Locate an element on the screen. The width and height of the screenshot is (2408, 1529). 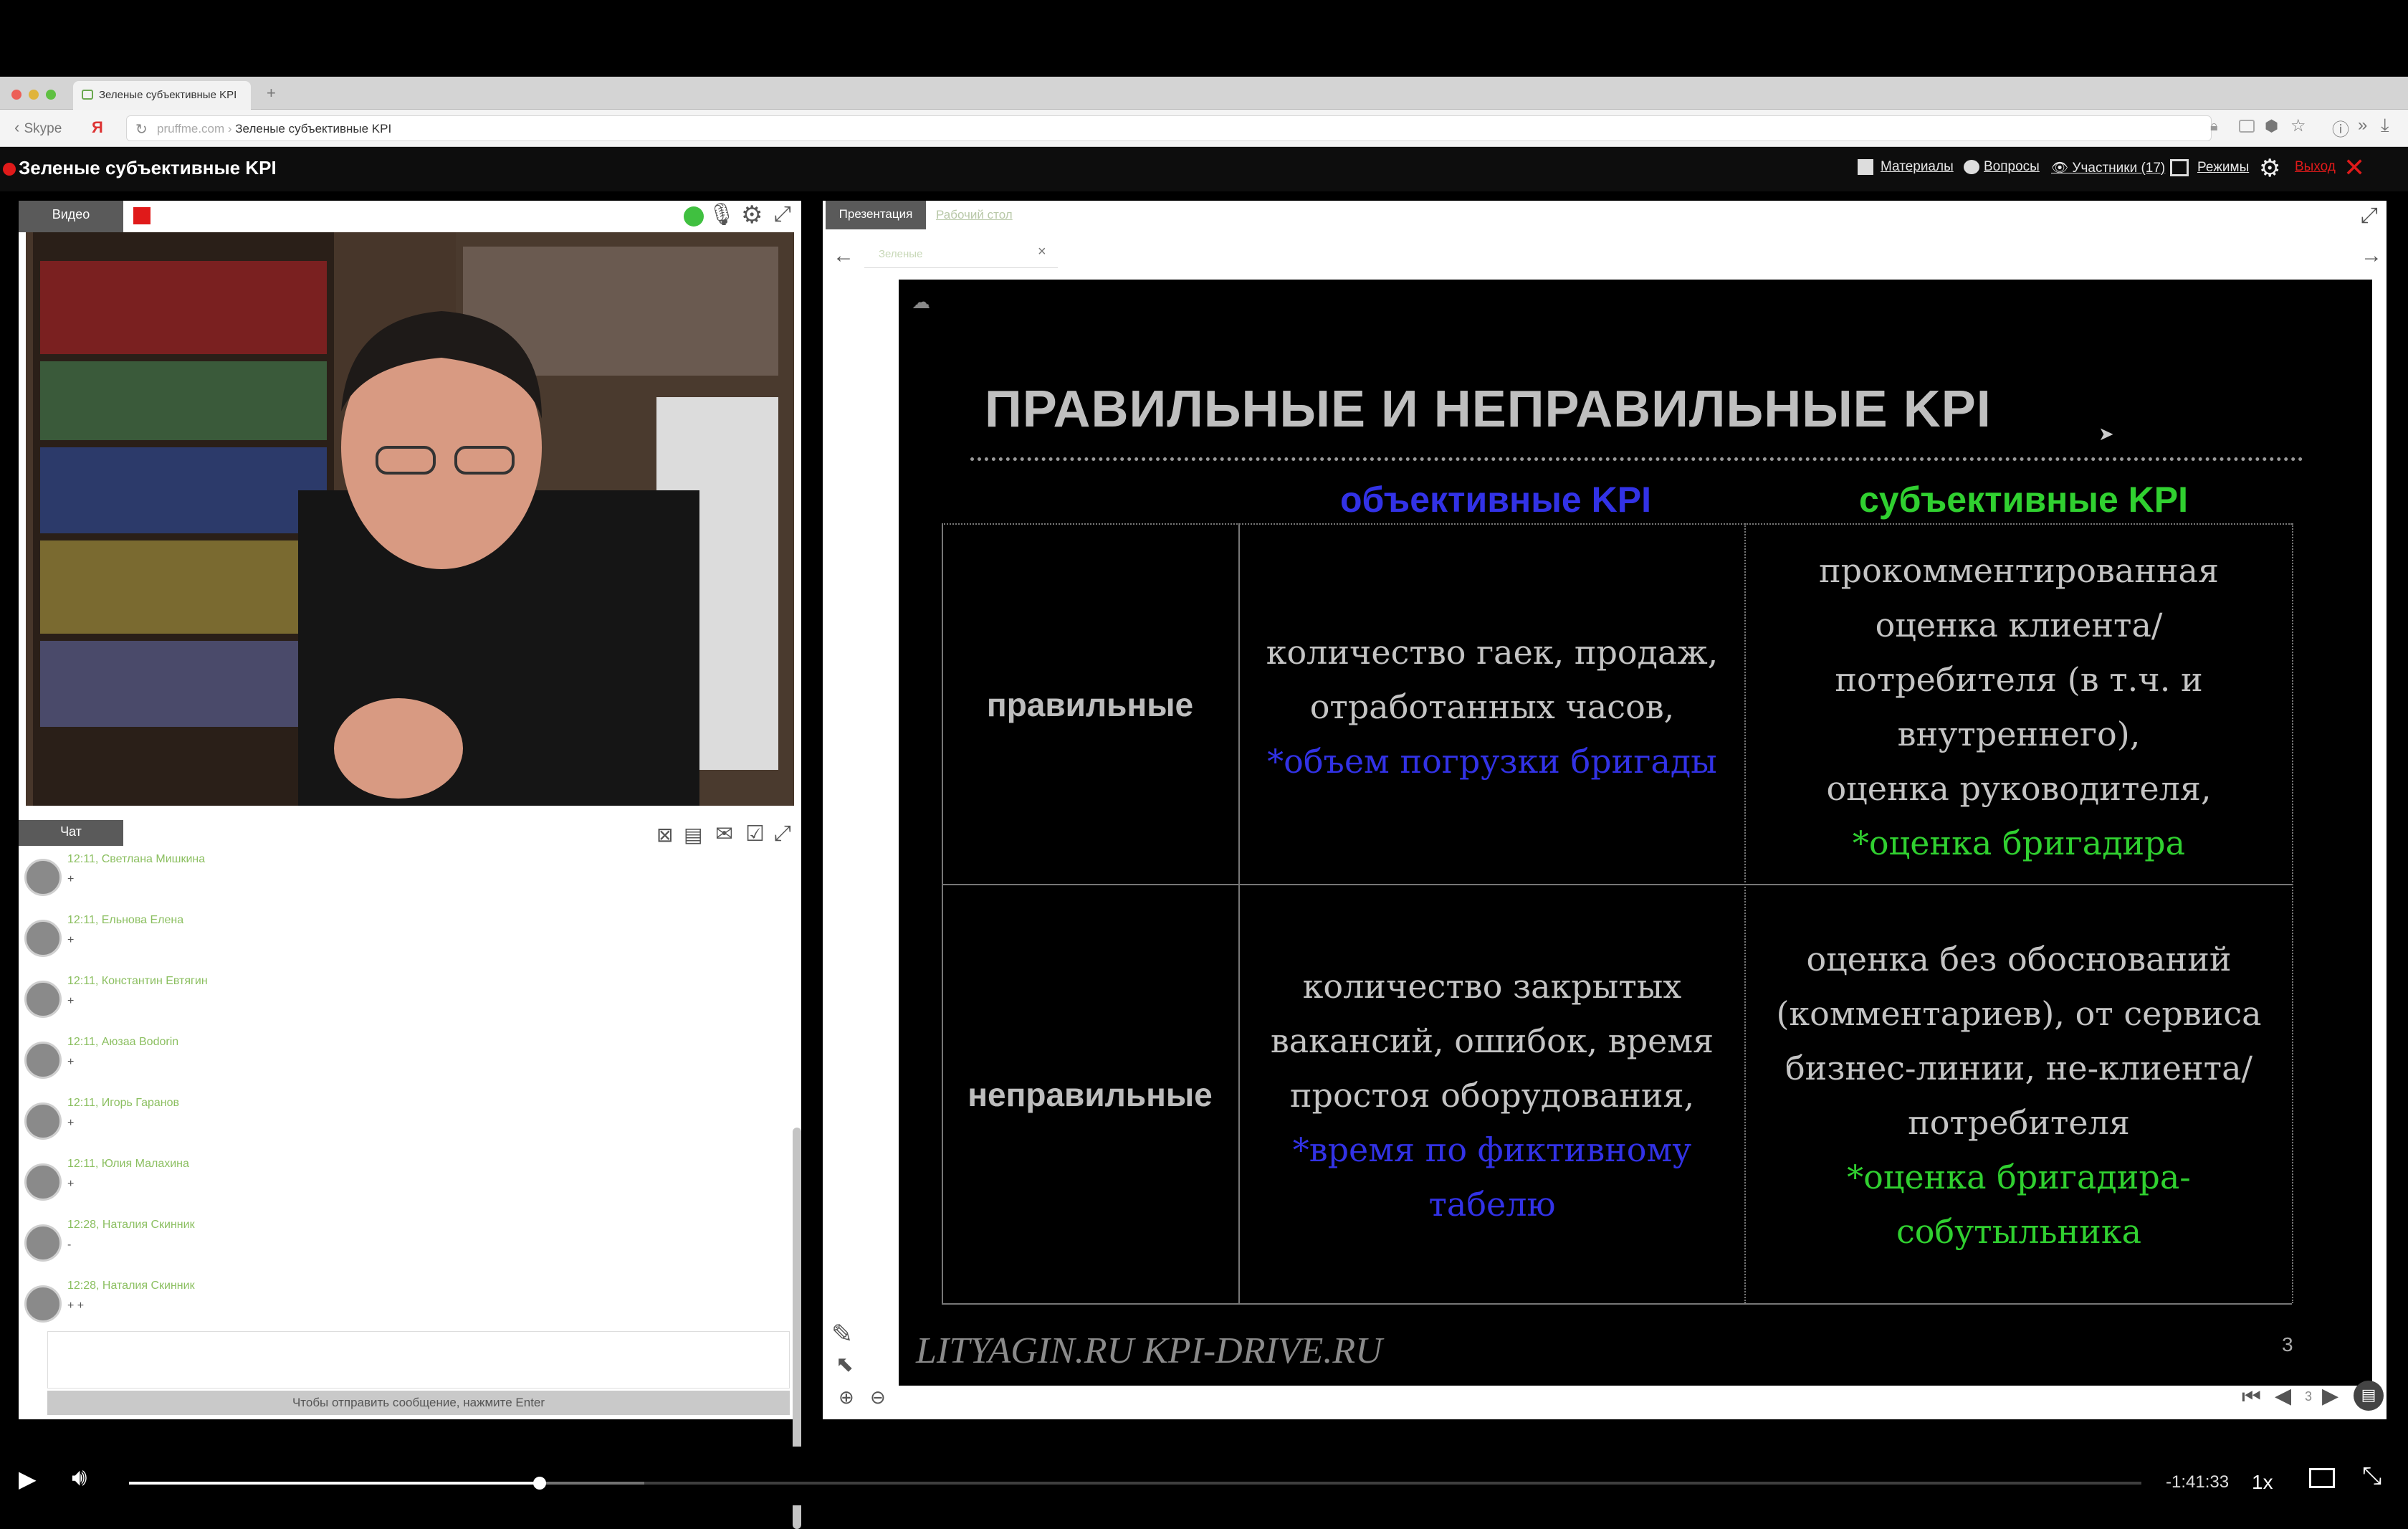
chat-message-text: - is located at coordinates (69, 1245).